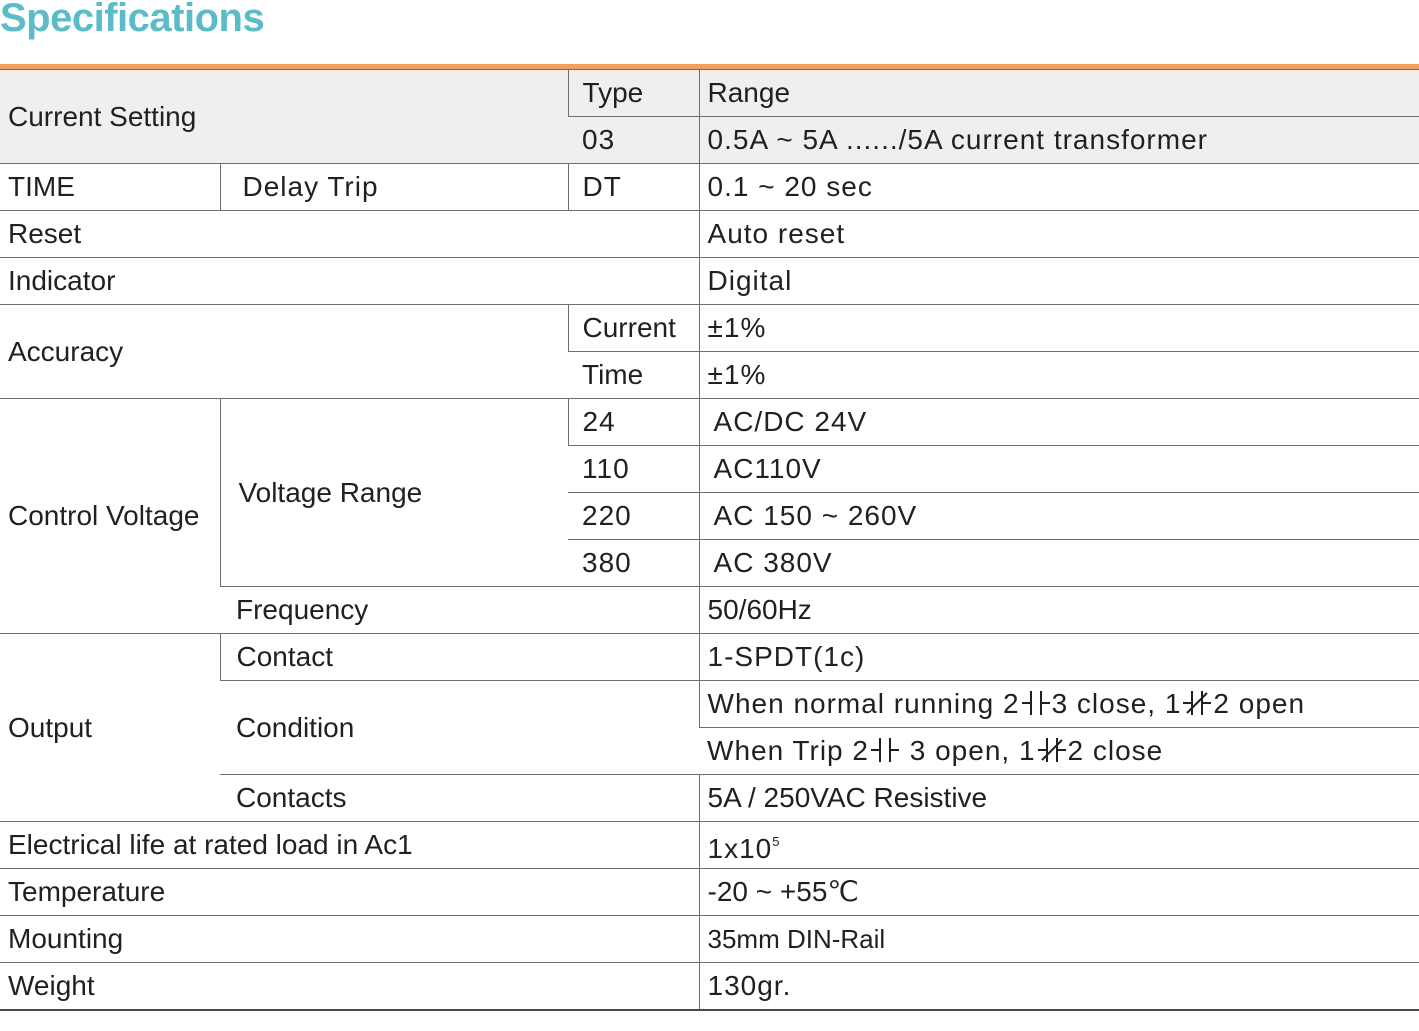 The height and width of the screenshot is (1031, 1419). Describe the element at coordinates (1058, 939) in the screenshot. I see `mounting-value: 35mm DIN-Rail` at that location.